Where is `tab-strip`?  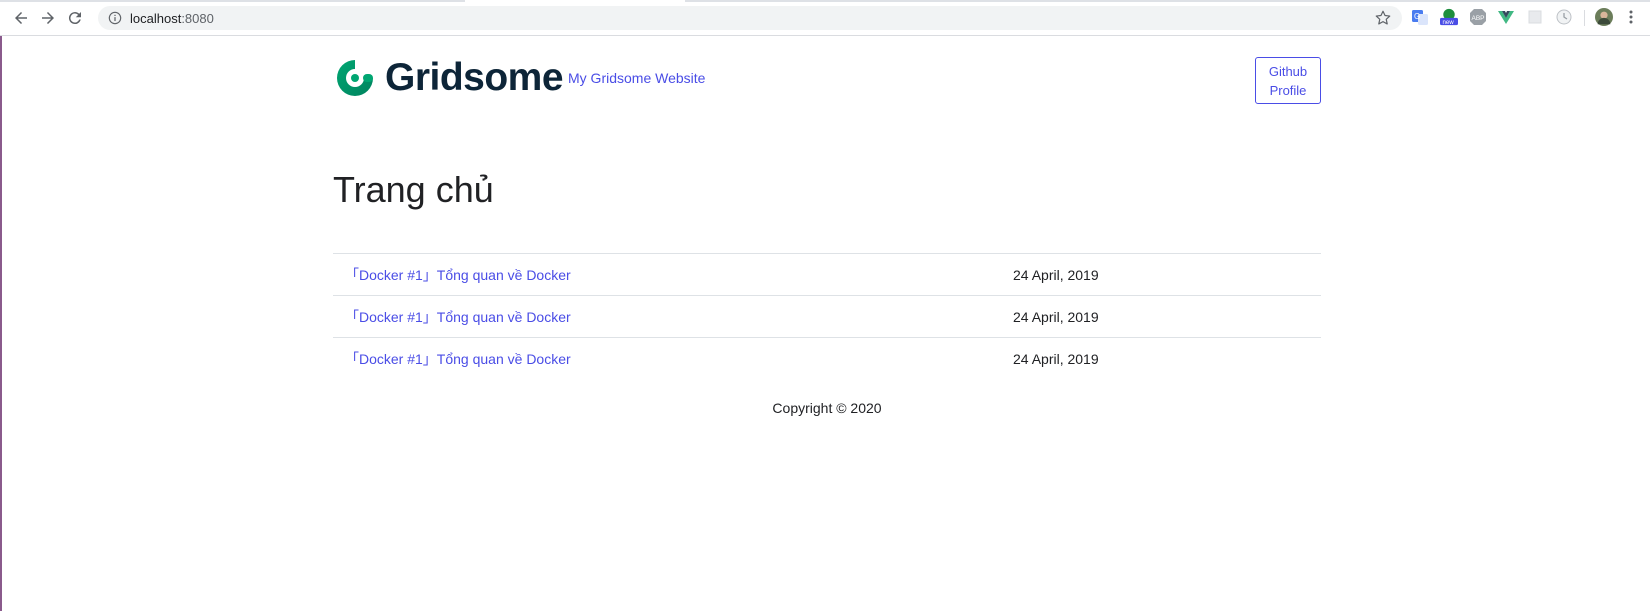
tab-strip is located at coordinates (825, 1).